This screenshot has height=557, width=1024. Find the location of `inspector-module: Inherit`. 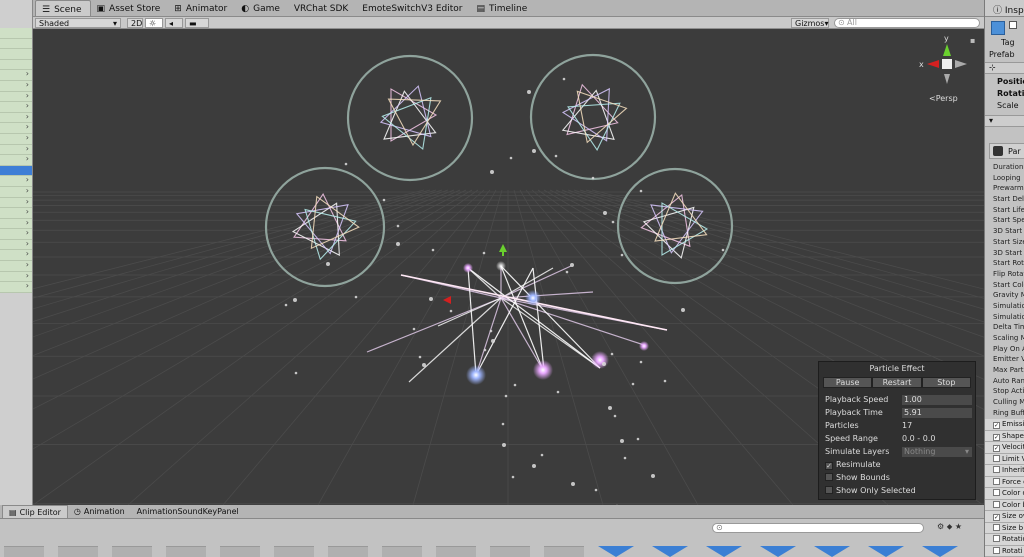

inspector-module: Inherit is located at coordinates (1004, 471).